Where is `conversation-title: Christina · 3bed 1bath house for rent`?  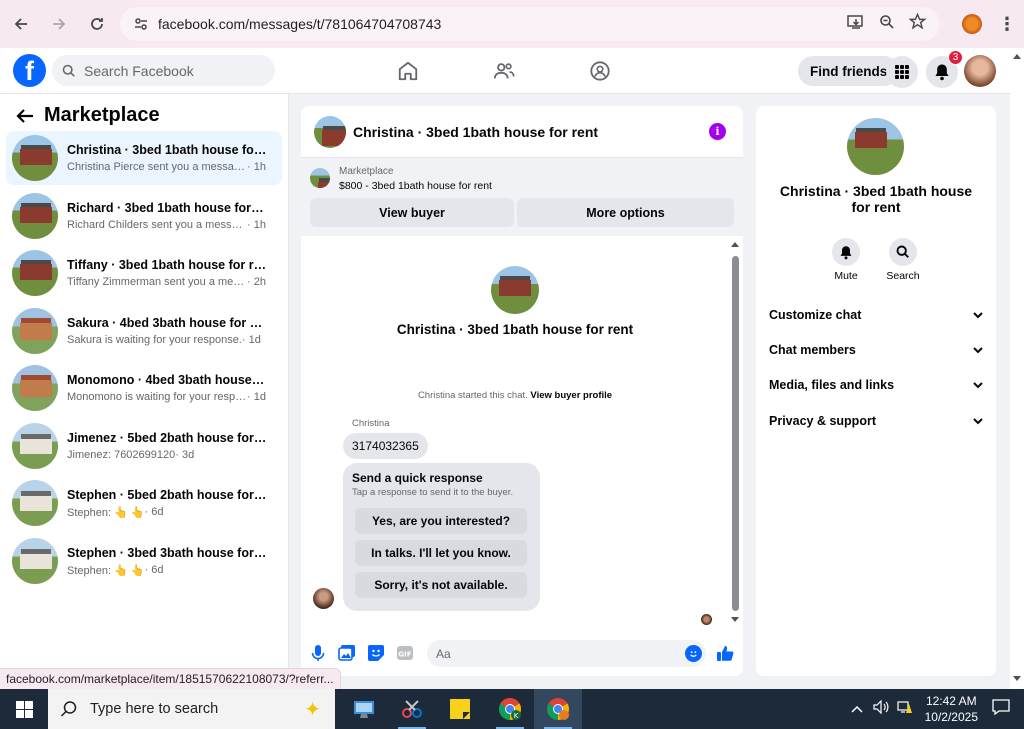
conversation-title: Christina · 3bed 1bath house for rent is located at coordinates (167, 150).